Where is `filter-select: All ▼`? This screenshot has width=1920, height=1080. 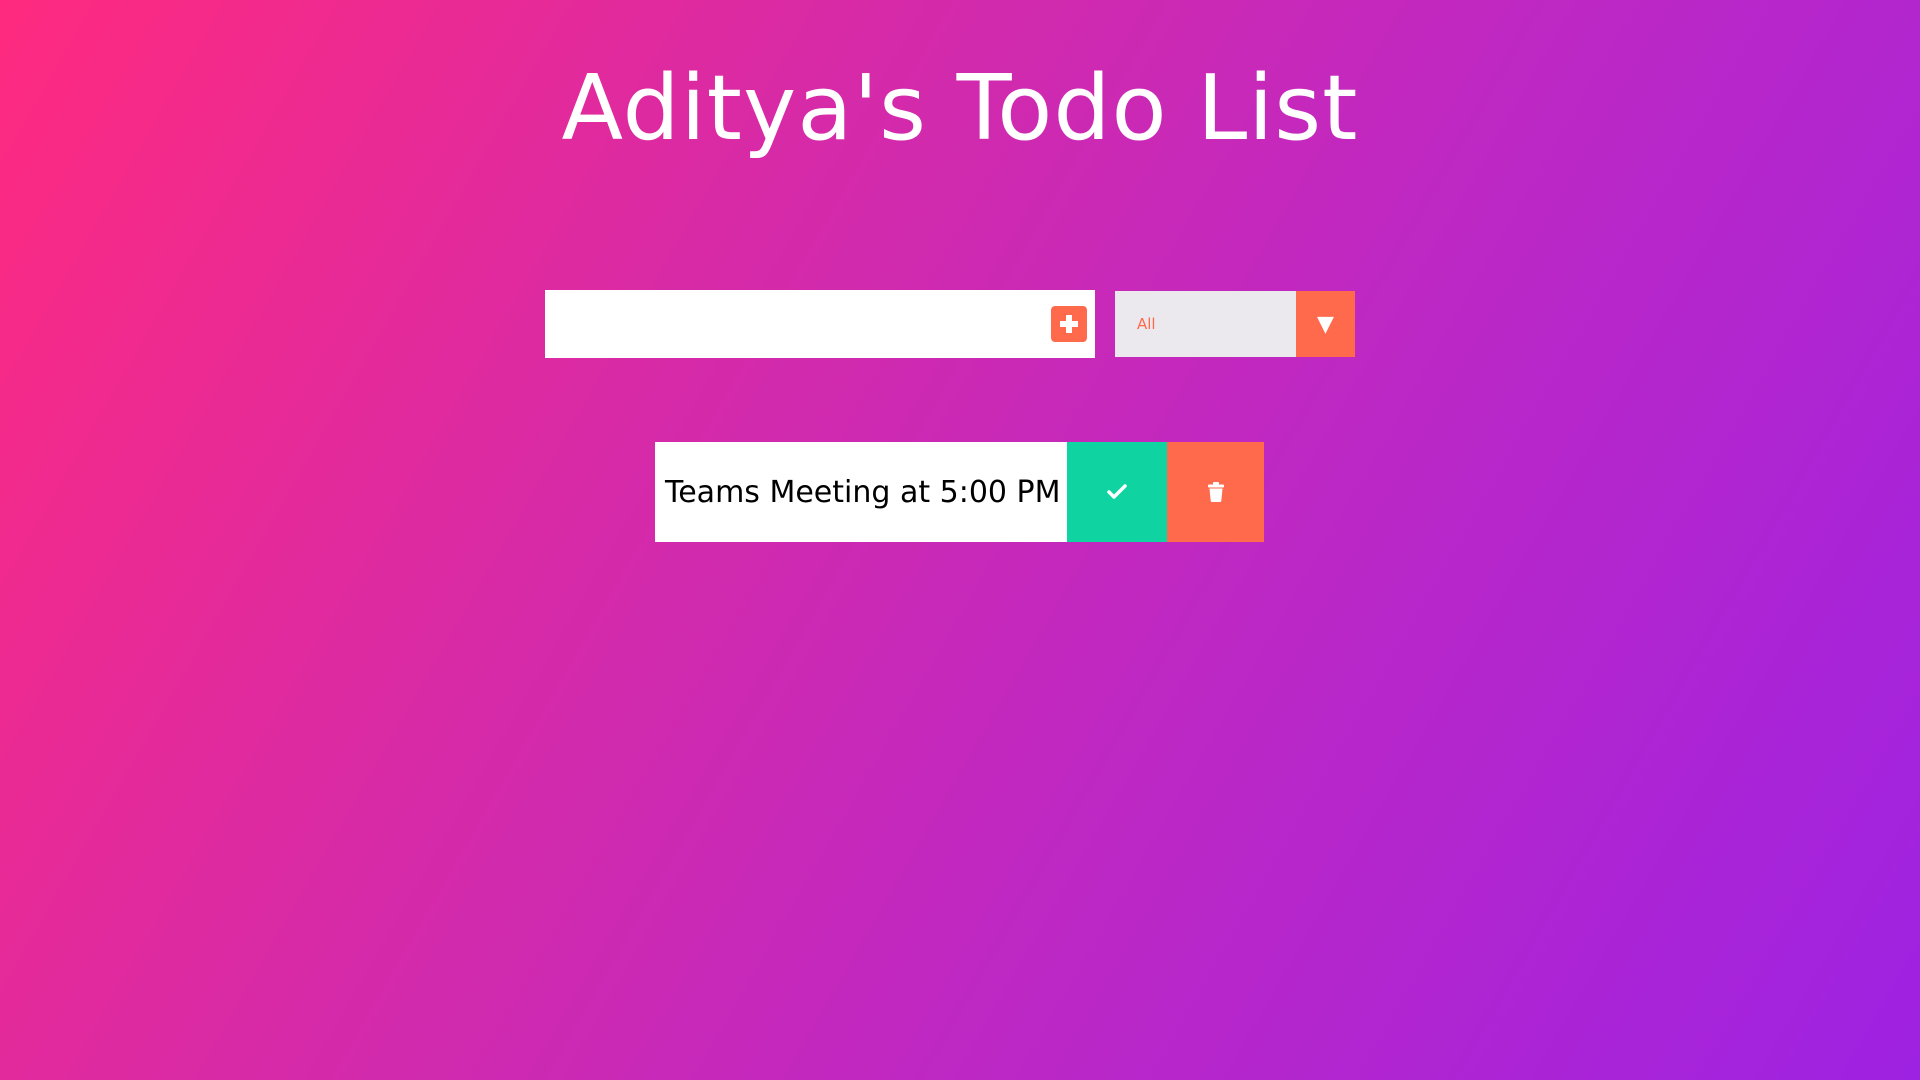 filter-select: All ▼ is located at coordinates (1235, 324).